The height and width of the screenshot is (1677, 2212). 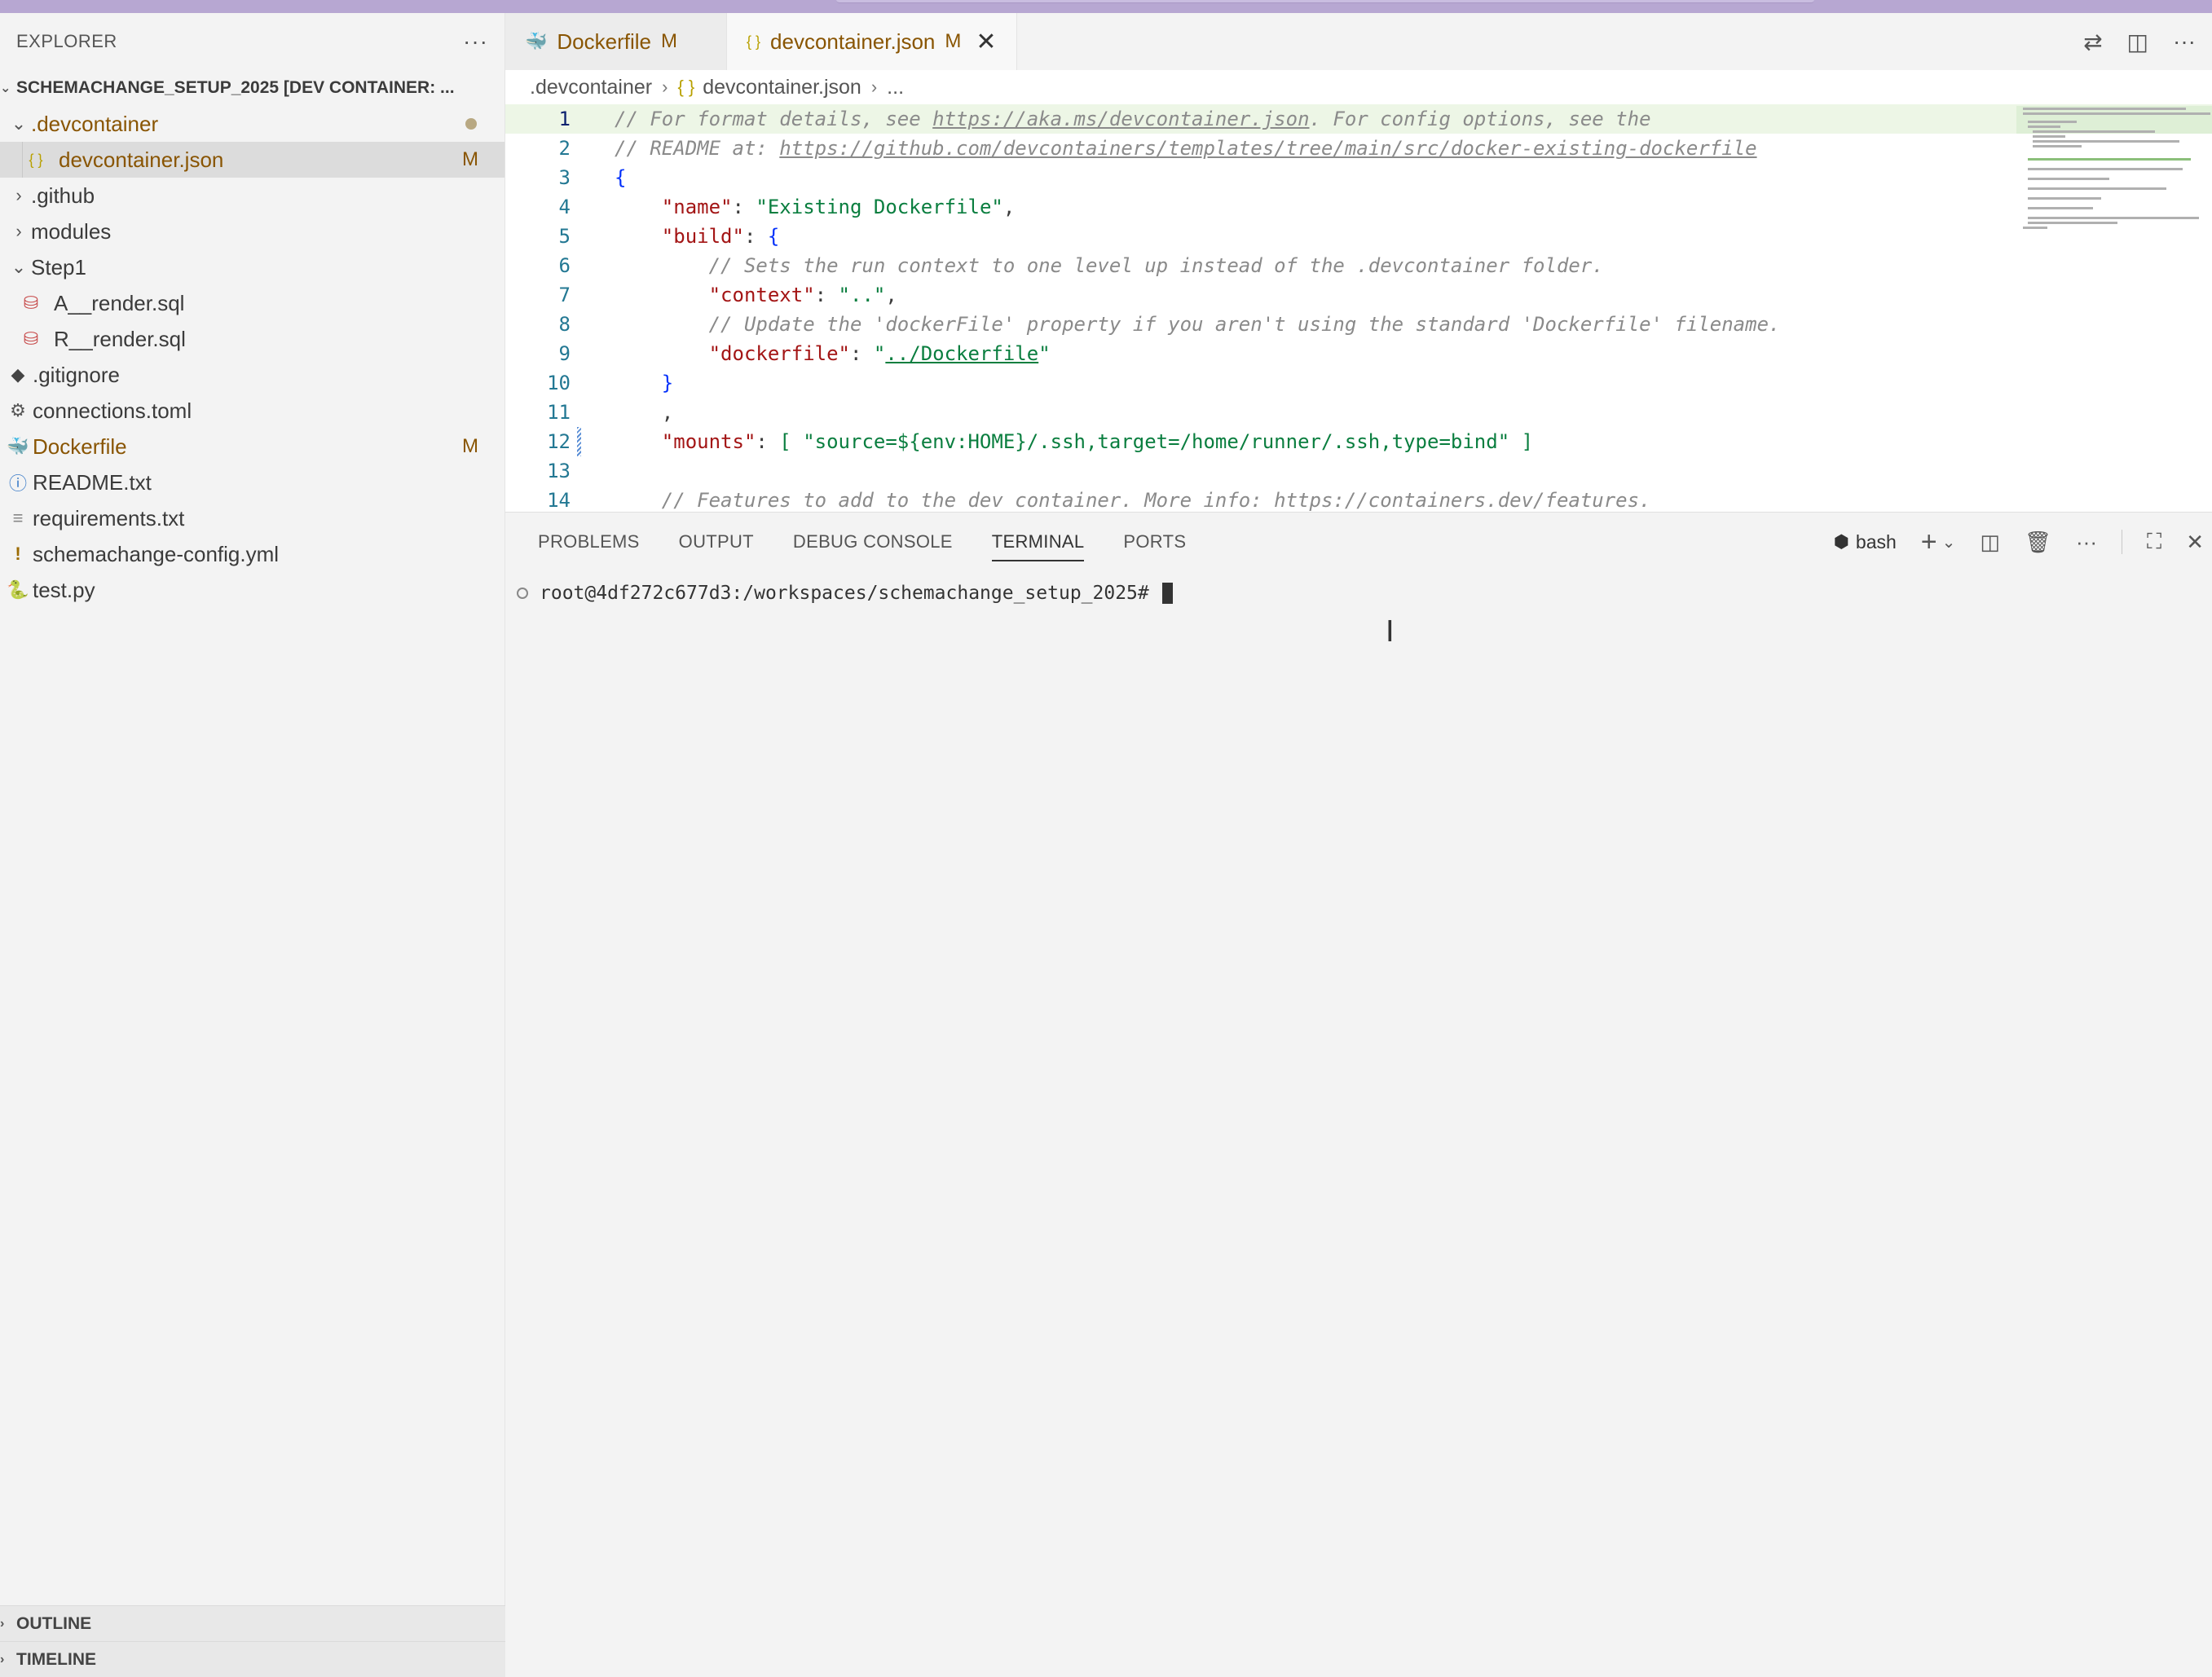 I want to click on command-center, so click(x=1325, y=1).